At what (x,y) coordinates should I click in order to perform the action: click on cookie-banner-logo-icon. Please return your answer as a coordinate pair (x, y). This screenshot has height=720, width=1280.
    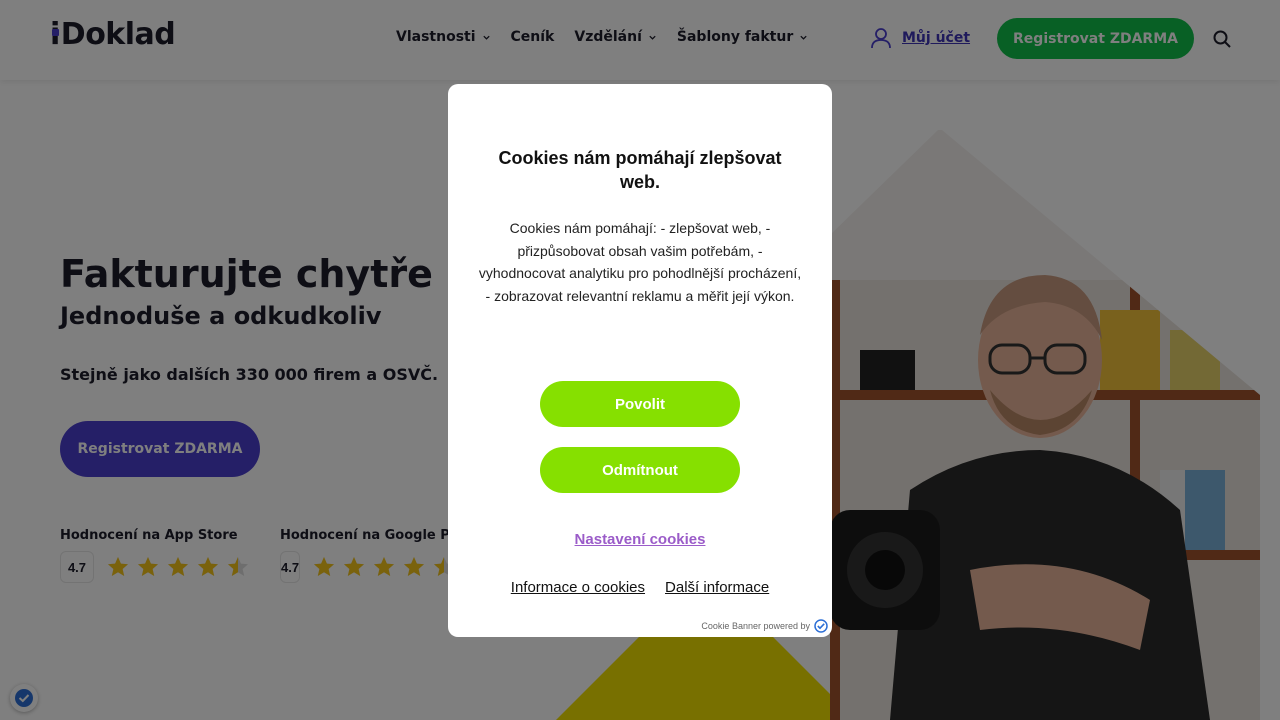
    Looking at the image, I should click on (821, 626).